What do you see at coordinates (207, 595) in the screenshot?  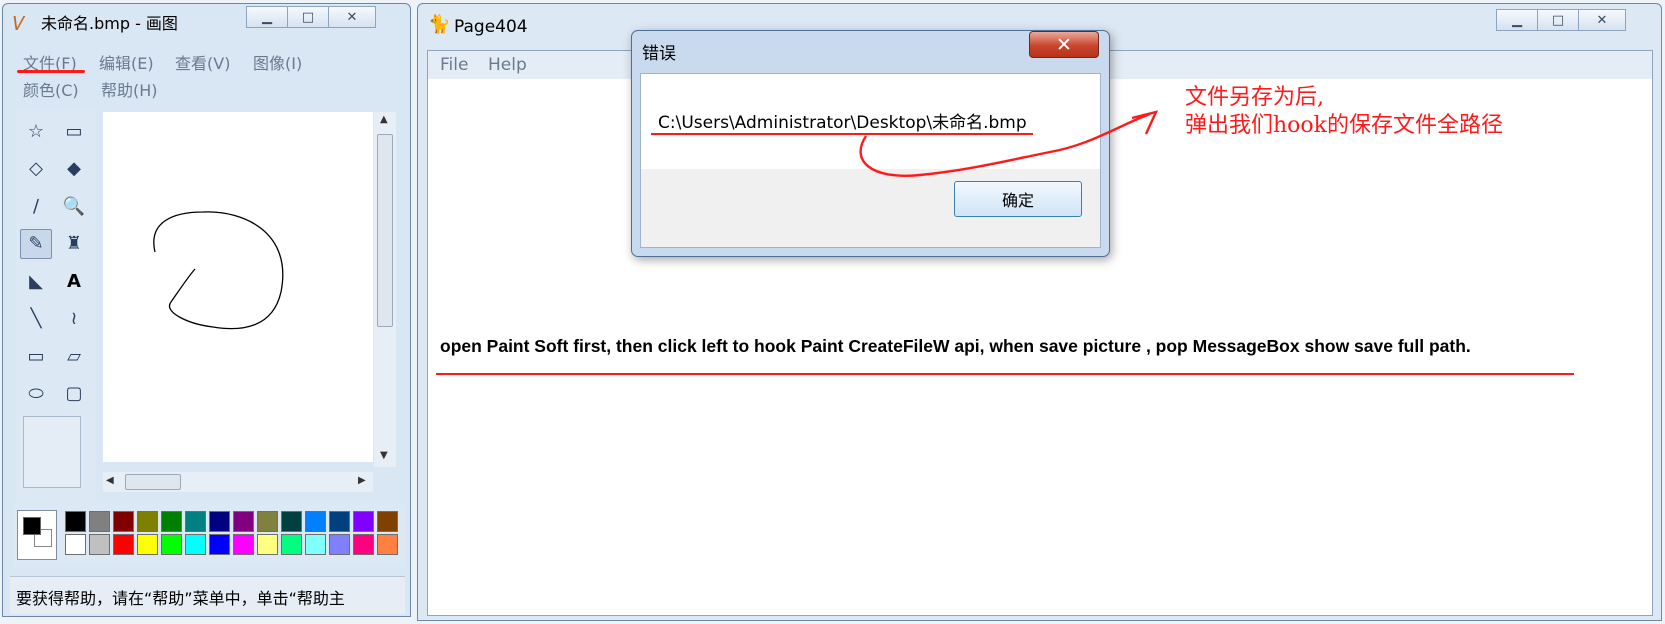 I see `status-bar: 要获得帮助，请在“帮助”菜单中，单击“帮助主` at bounding box center [207, 595].